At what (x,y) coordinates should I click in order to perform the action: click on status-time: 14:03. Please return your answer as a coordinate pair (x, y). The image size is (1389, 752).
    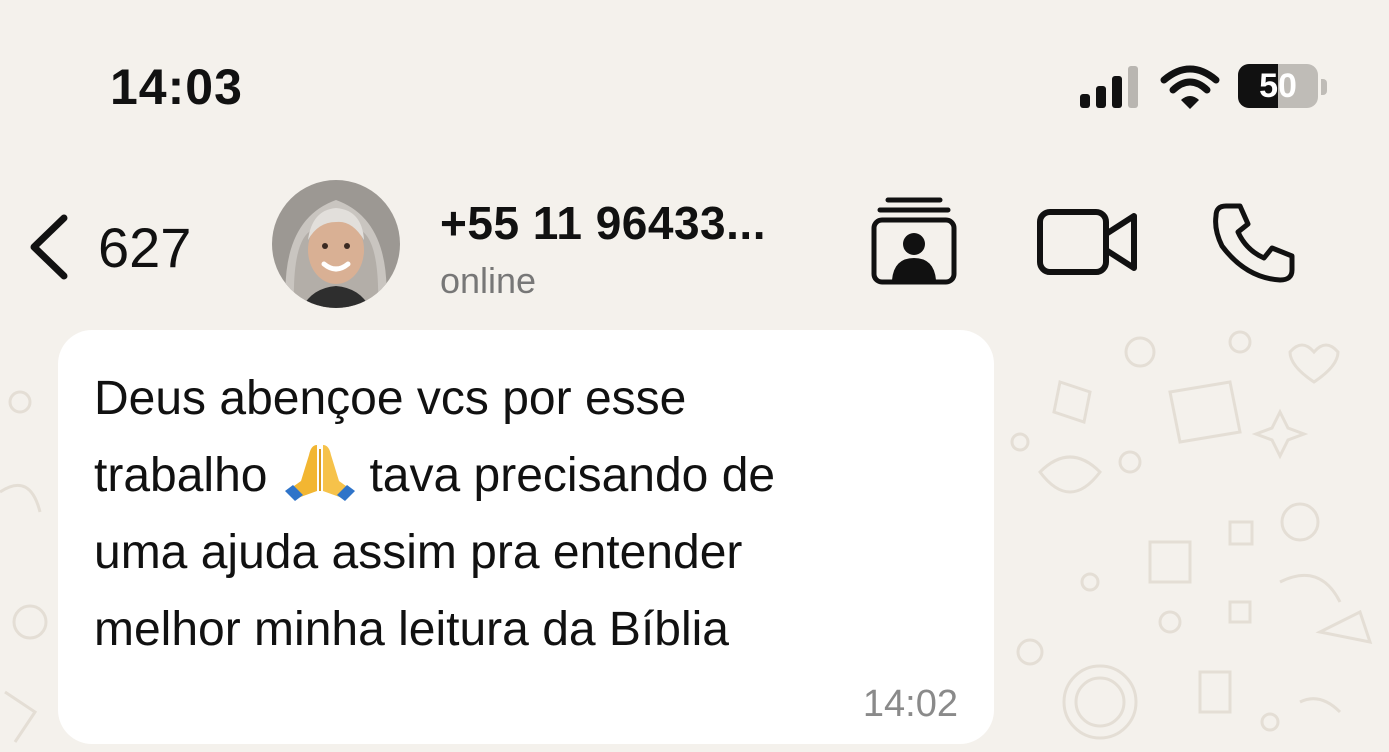
    Looking at the image, I should click on (176, 87).